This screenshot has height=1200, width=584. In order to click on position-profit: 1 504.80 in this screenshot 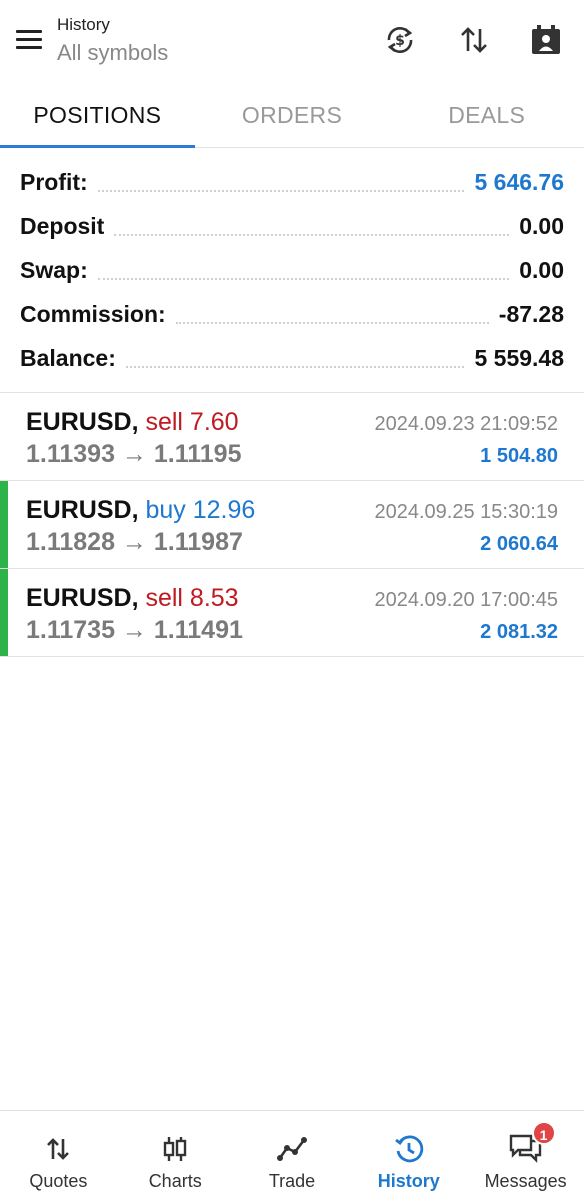, I will do `click(519, 456)`.